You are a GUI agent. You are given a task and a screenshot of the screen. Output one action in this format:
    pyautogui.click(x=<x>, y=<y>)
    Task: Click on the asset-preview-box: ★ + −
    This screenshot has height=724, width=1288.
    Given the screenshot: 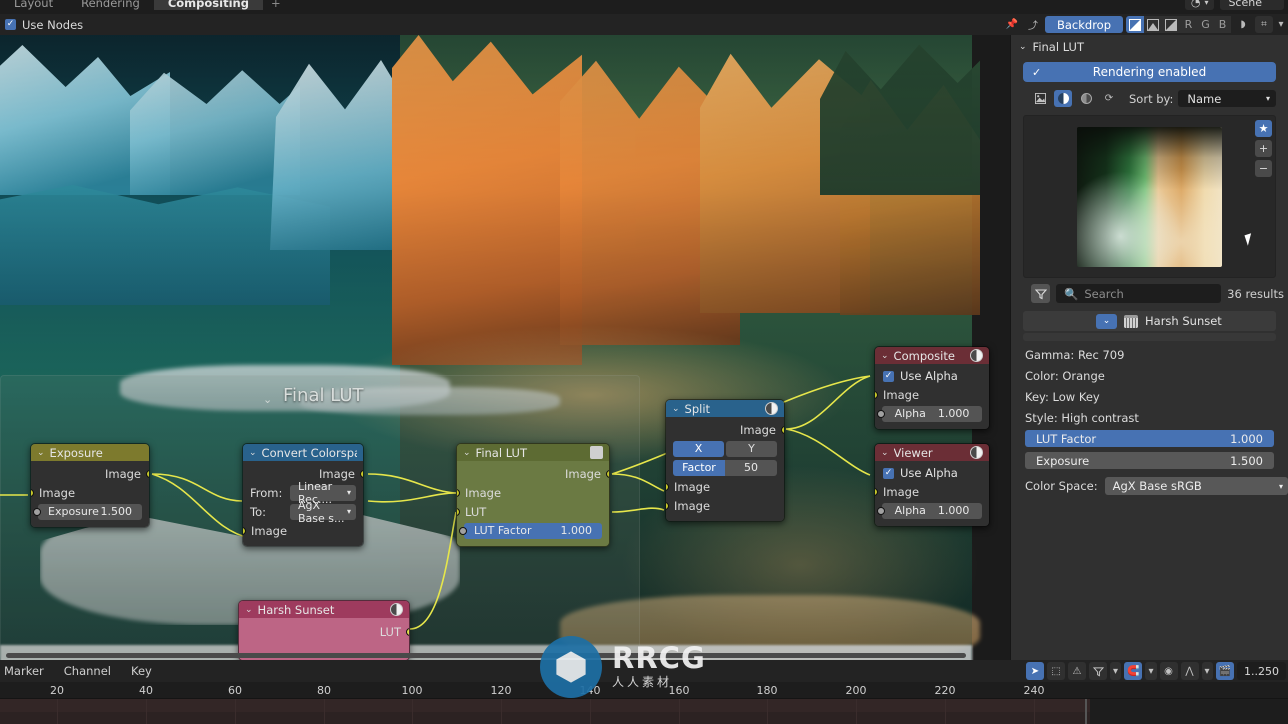 What is the action you would take?
    pyautogui.click(x=1149, y=196)
    